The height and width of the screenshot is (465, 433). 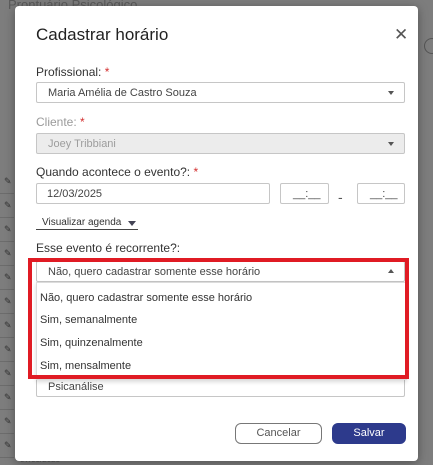 What do you see at coordinates (384, 194) in the screenshot?
I see `end-time-value: __:__` at bounding box center [384, 194].